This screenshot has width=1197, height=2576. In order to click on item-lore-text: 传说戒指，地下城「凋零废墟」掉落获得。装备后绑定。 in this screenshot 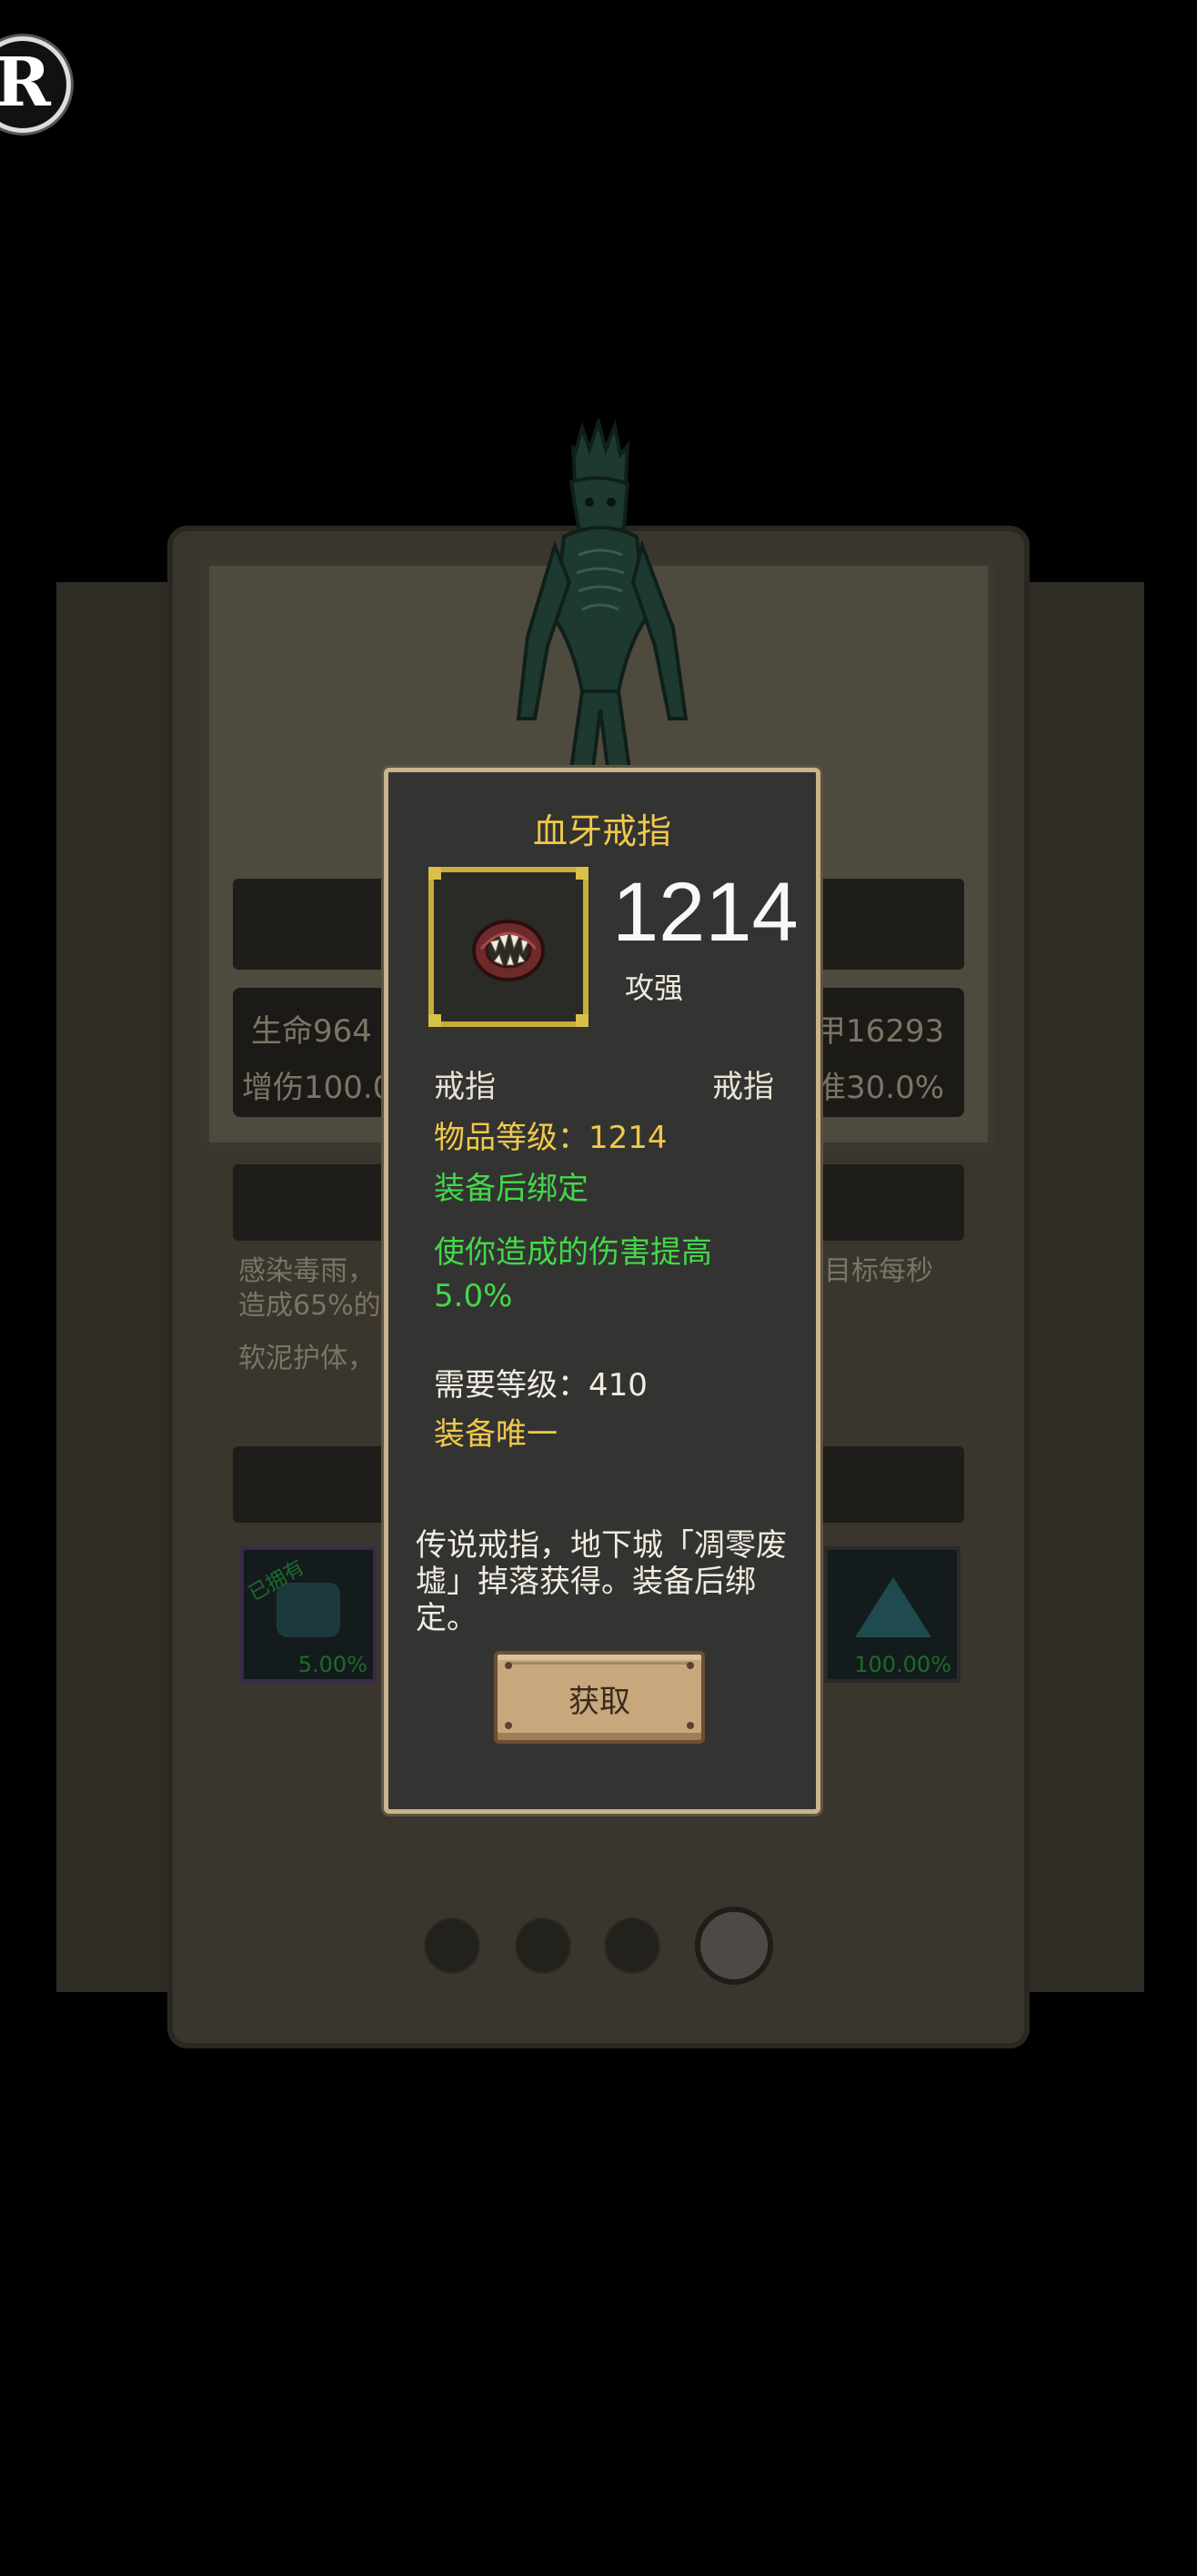, I will do `click(601, 1581)`.